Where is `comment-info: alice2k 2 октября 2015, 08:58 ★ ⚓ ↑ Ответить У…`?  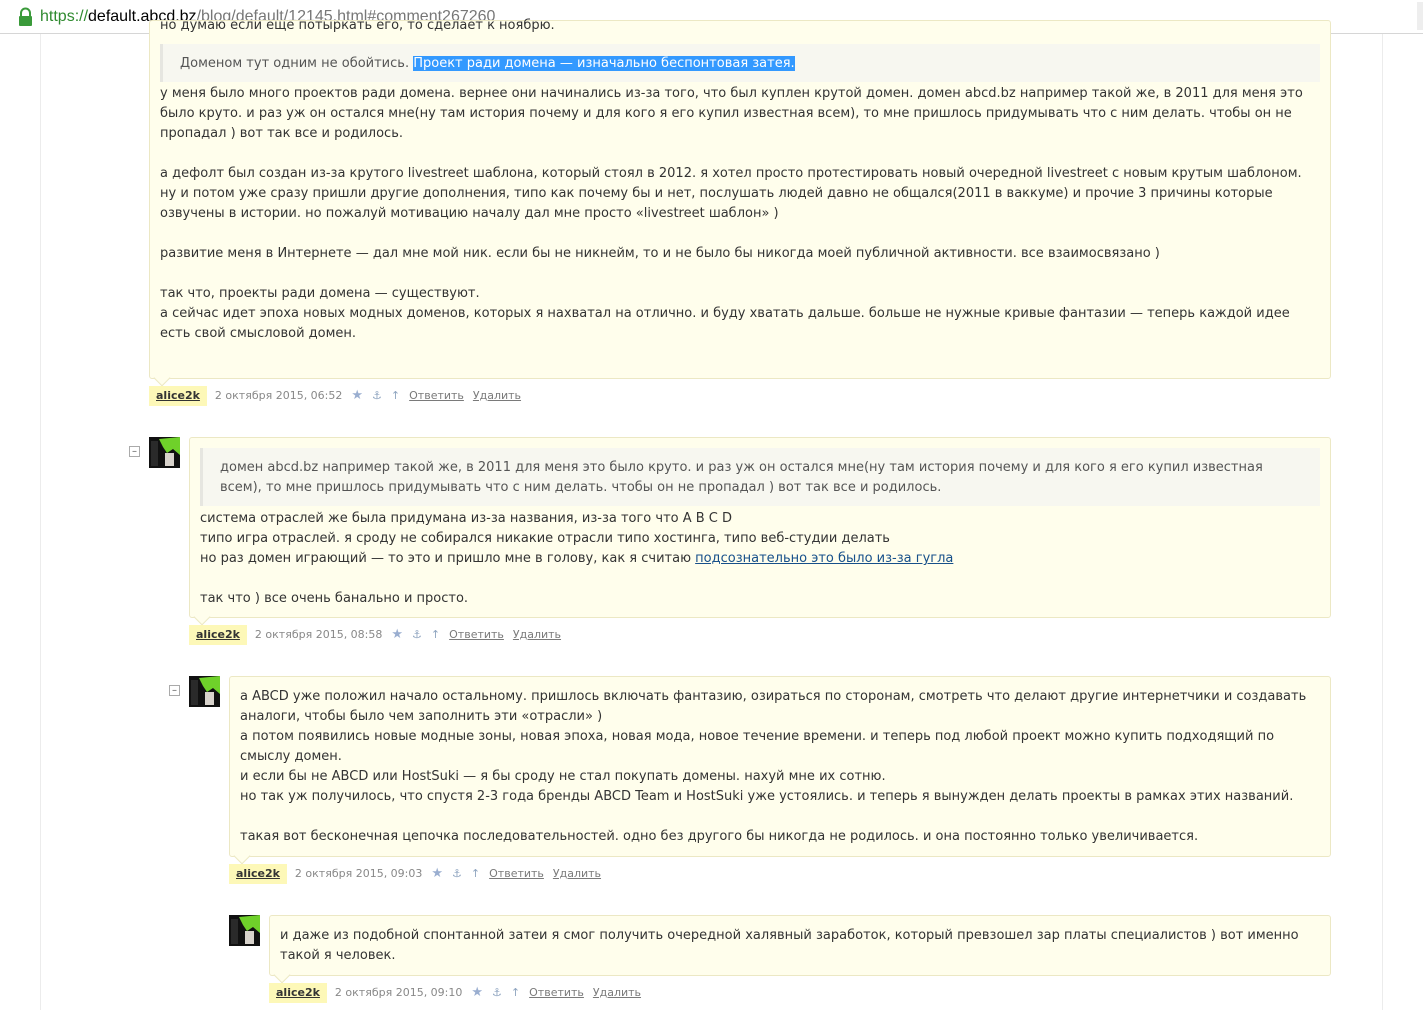 comment-info: alice2k 2 октября 2015, 08:58 ★ ⚓ ↑ Ответить У… is located at coordinates (379, 635).